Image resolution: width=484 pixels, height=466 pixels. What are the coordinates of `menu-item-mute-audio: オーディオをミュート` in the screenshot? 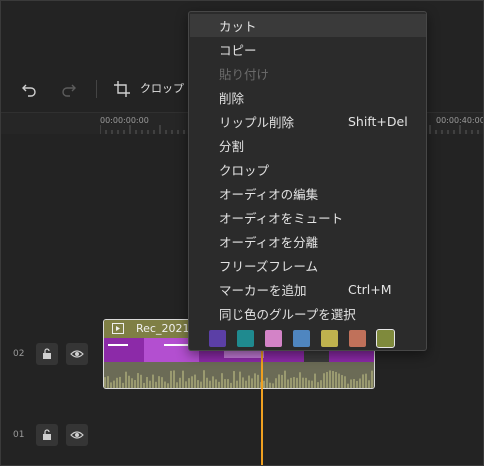 It's located at (308, 217).